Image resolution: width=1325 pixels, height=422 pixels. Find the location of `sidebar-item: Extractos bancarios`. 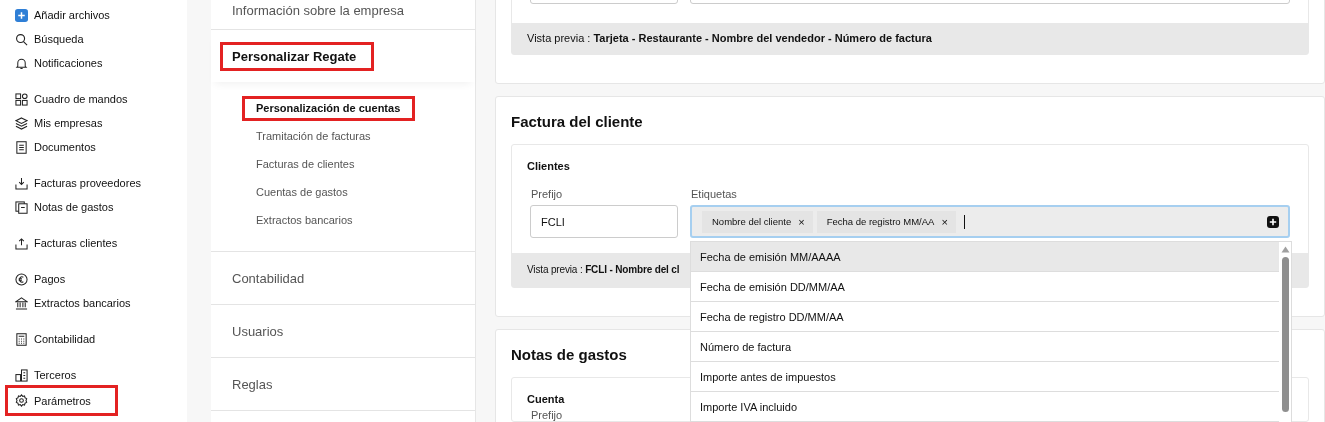

sidebar-item: Extractos bancarios is located at coordinates (81, 303).